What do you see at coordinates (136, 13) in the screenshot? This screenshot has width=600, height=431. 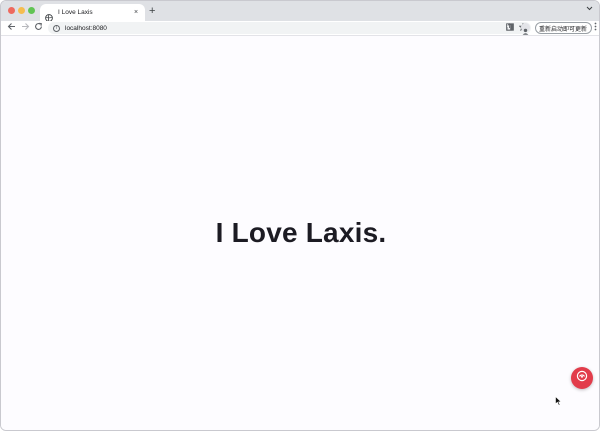 I see `tab-close-icon: ×` at bounding box center [136, 13].